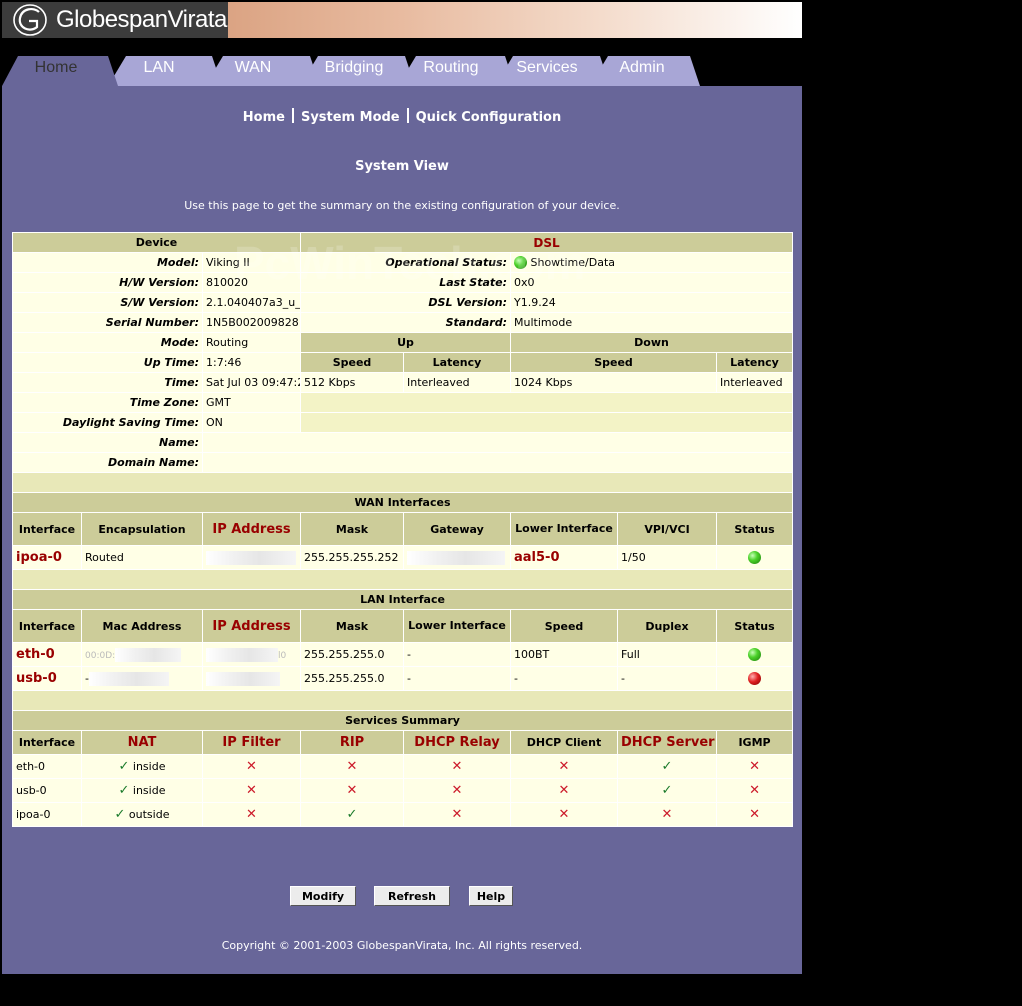  Describe the element at coordinates (489, 117) in the screenshot. I see `subnav-quick-config-link: Quick Configuration` at that location.